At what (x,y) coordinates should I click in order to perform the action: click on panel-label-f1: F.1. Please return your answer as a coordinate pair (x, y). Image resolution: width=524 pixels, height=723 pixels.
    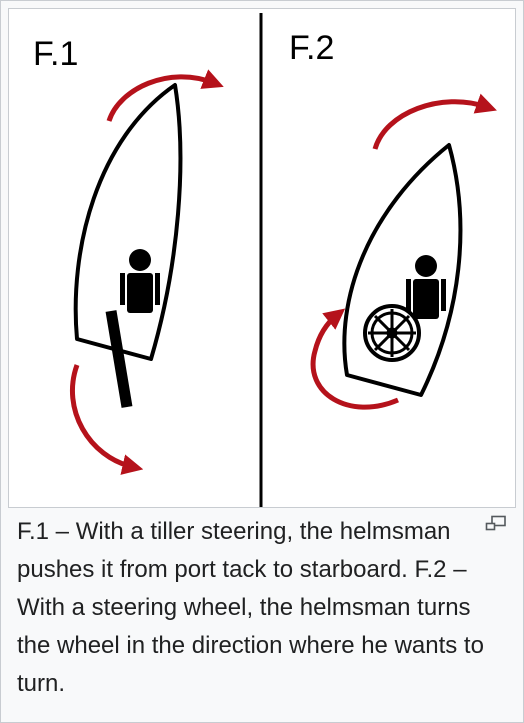
    Looking at the image, I should click on (55, 54).